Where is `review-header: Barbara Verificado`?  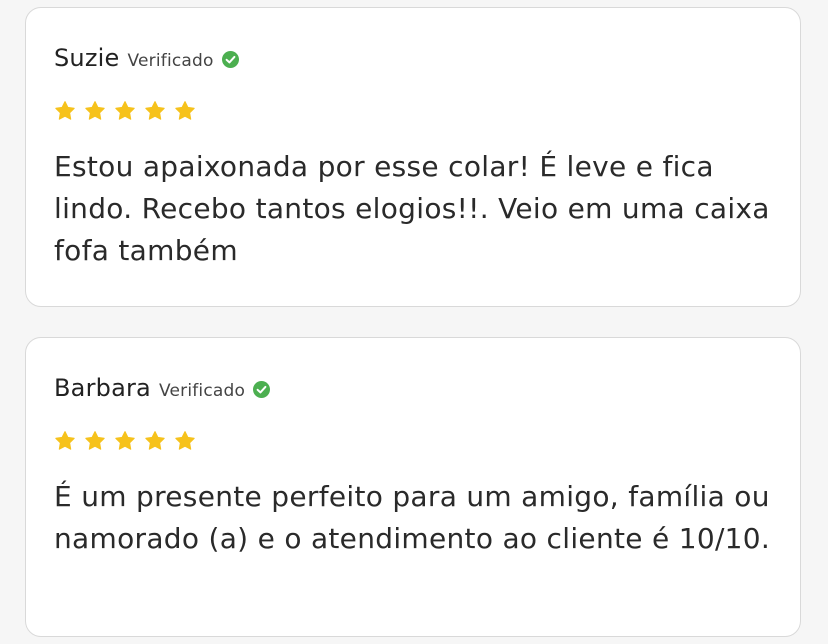 review-header: Barbara Verificado is located at coordinates (413, 390).